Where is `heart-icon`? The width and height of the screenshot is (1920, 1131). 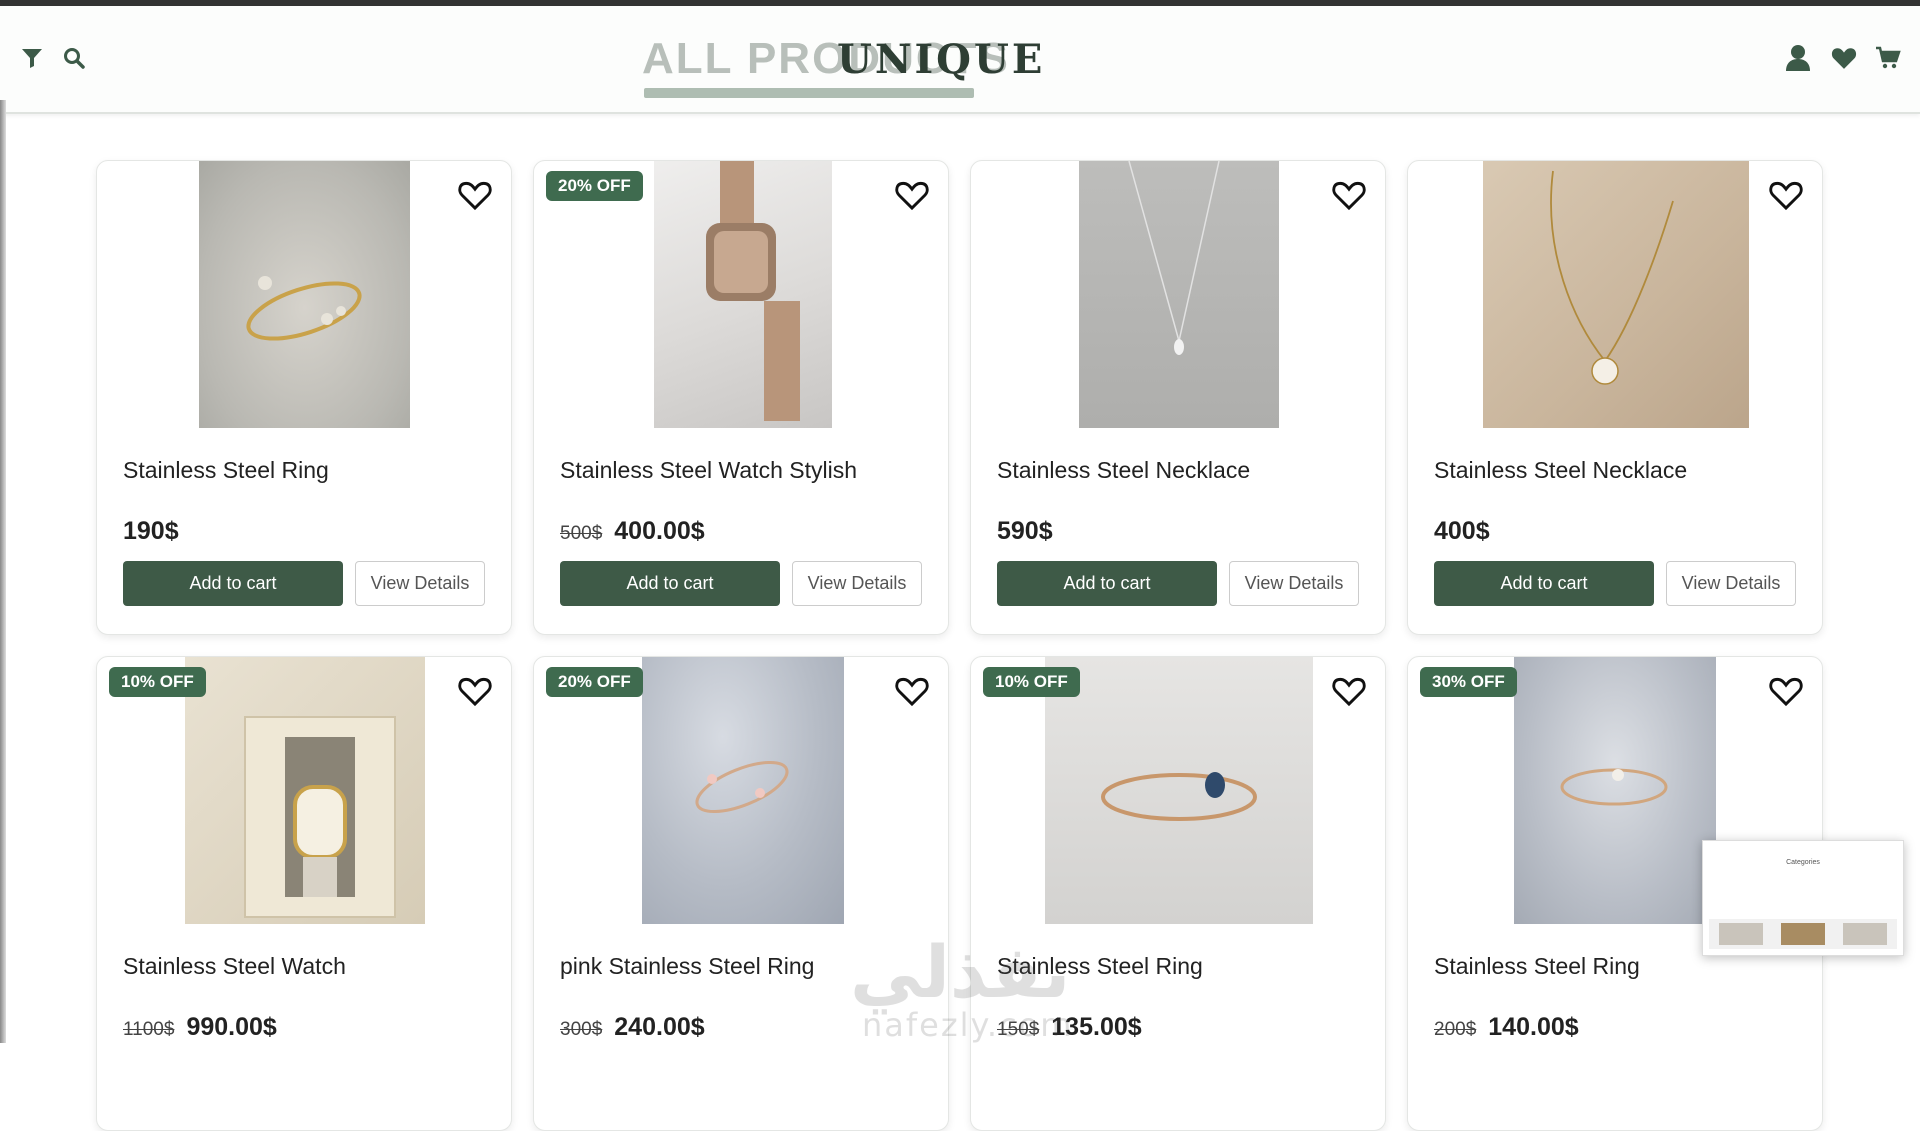
heart-icon is located at coordinates (1844, 58).